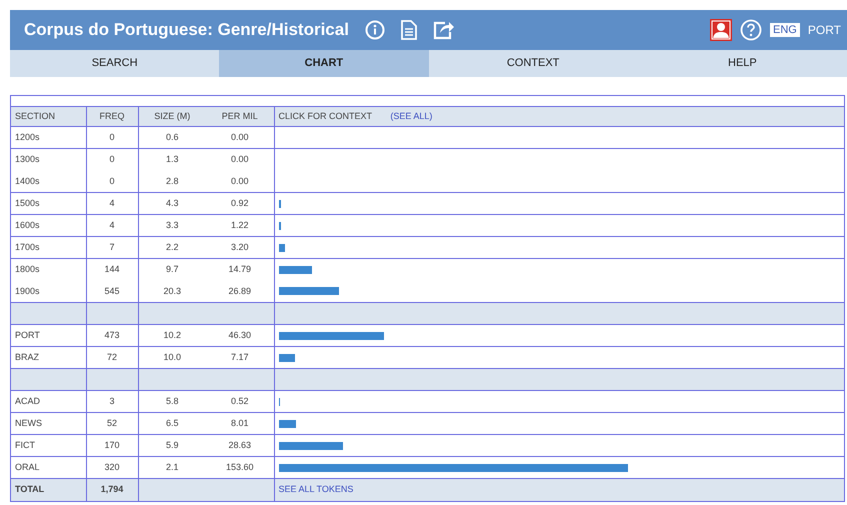 The height and width of the screenshot is (505, 847). I want to click on table-cell: 5.8, so click(172, 401).